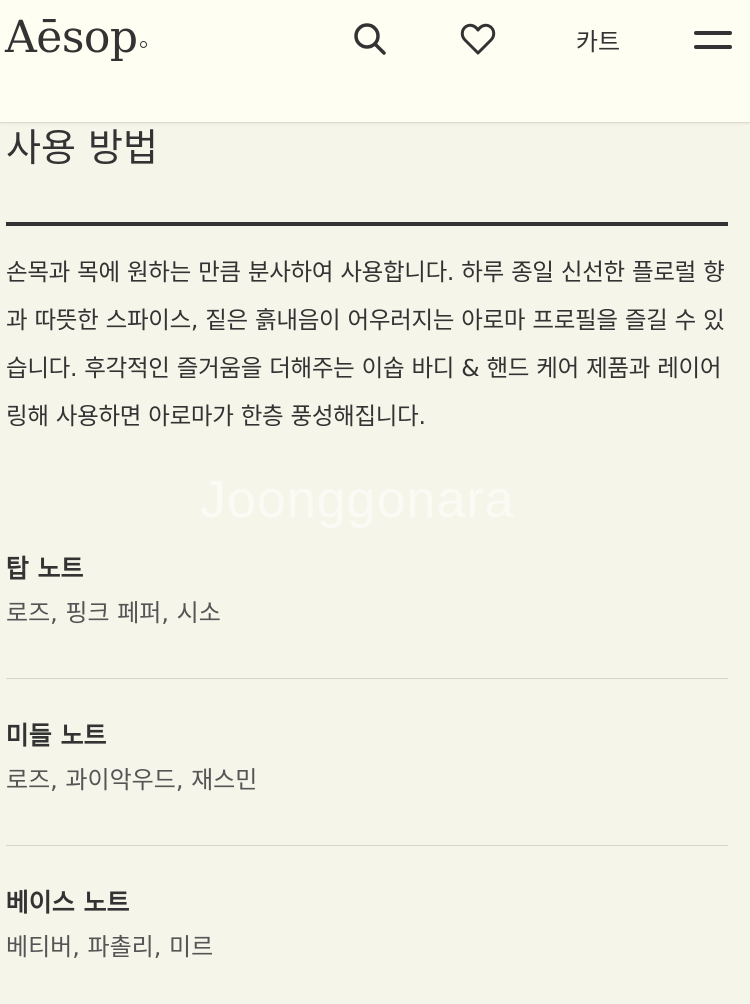 Image resolution: width=750 pixels, height=1004 pixels. I want to click on base-note: 베이스 노트 베티버, 파촐리, 미르, so click(367, 925).